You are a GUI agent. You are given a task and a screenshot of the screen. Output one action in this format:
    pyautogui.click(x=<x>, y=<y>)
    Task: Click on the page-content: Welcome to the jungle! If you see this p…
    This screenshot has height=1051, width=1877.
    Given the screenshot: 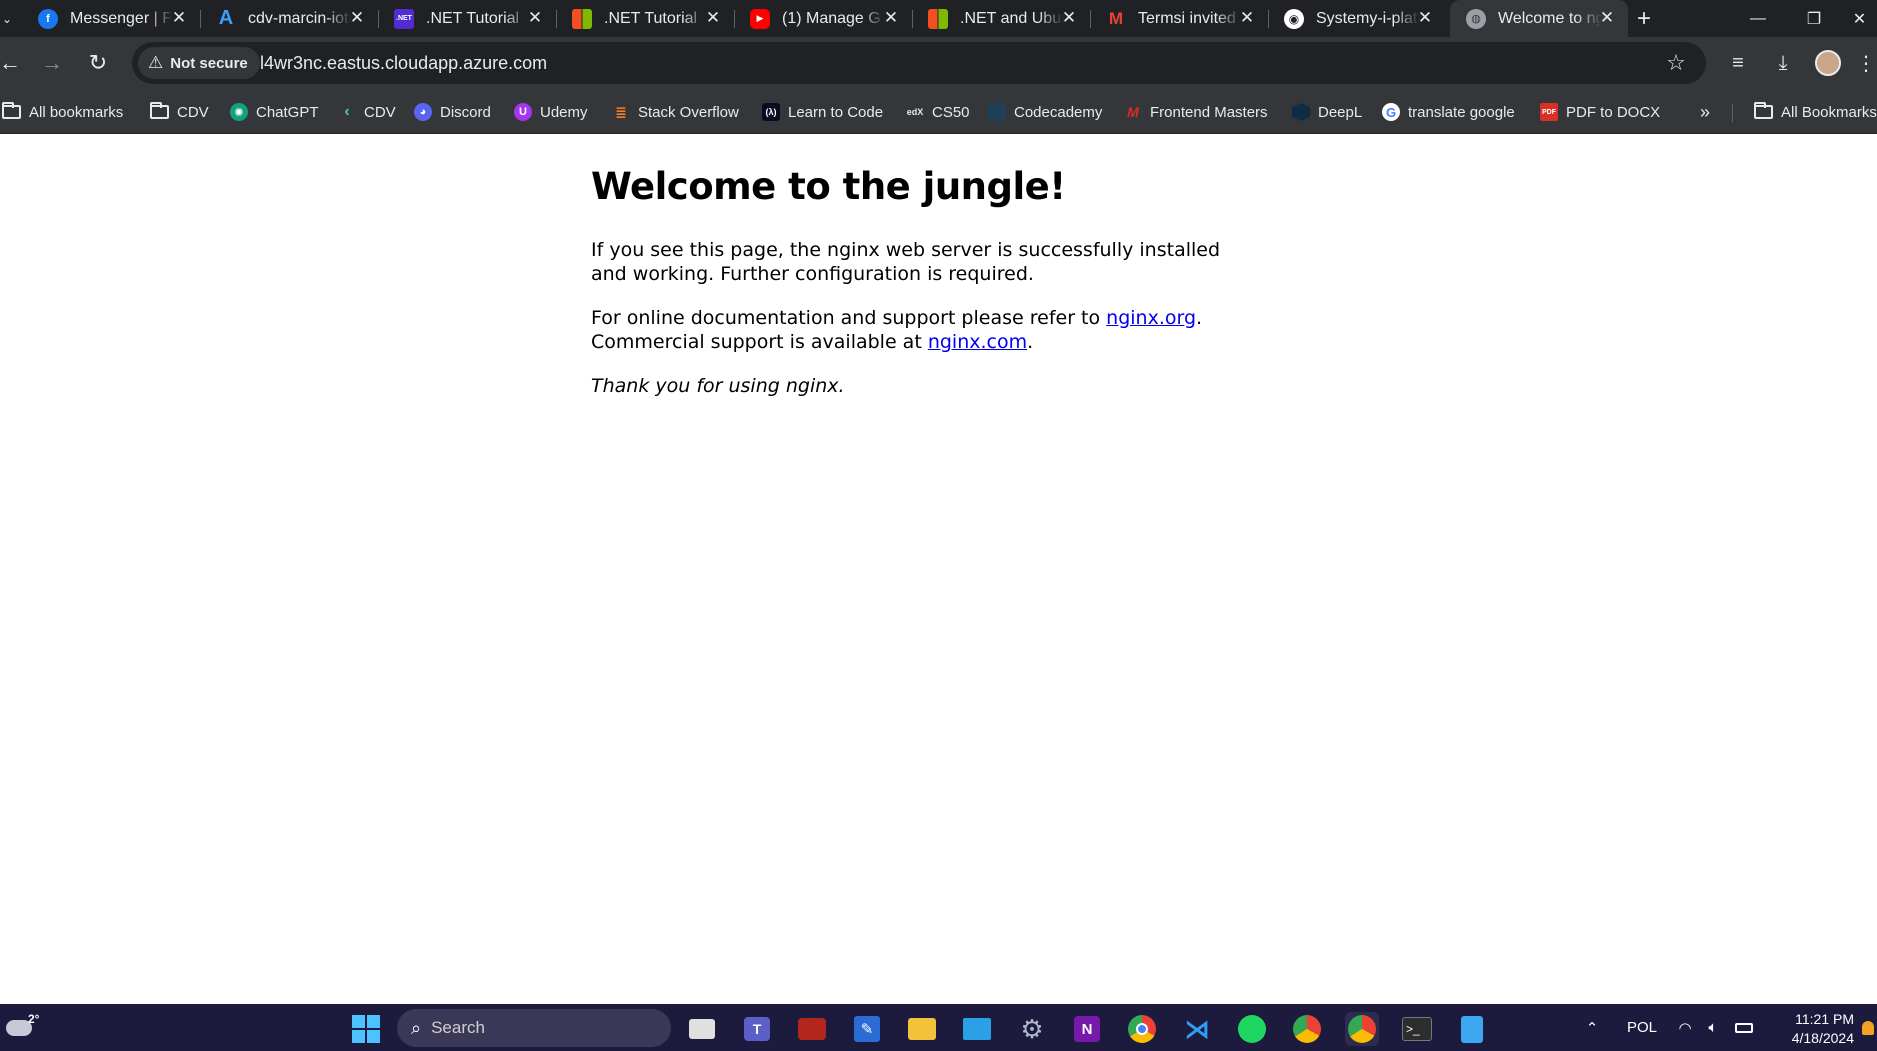 What is the action you would take?
    pyautogui.click(x=911, y=291)
    